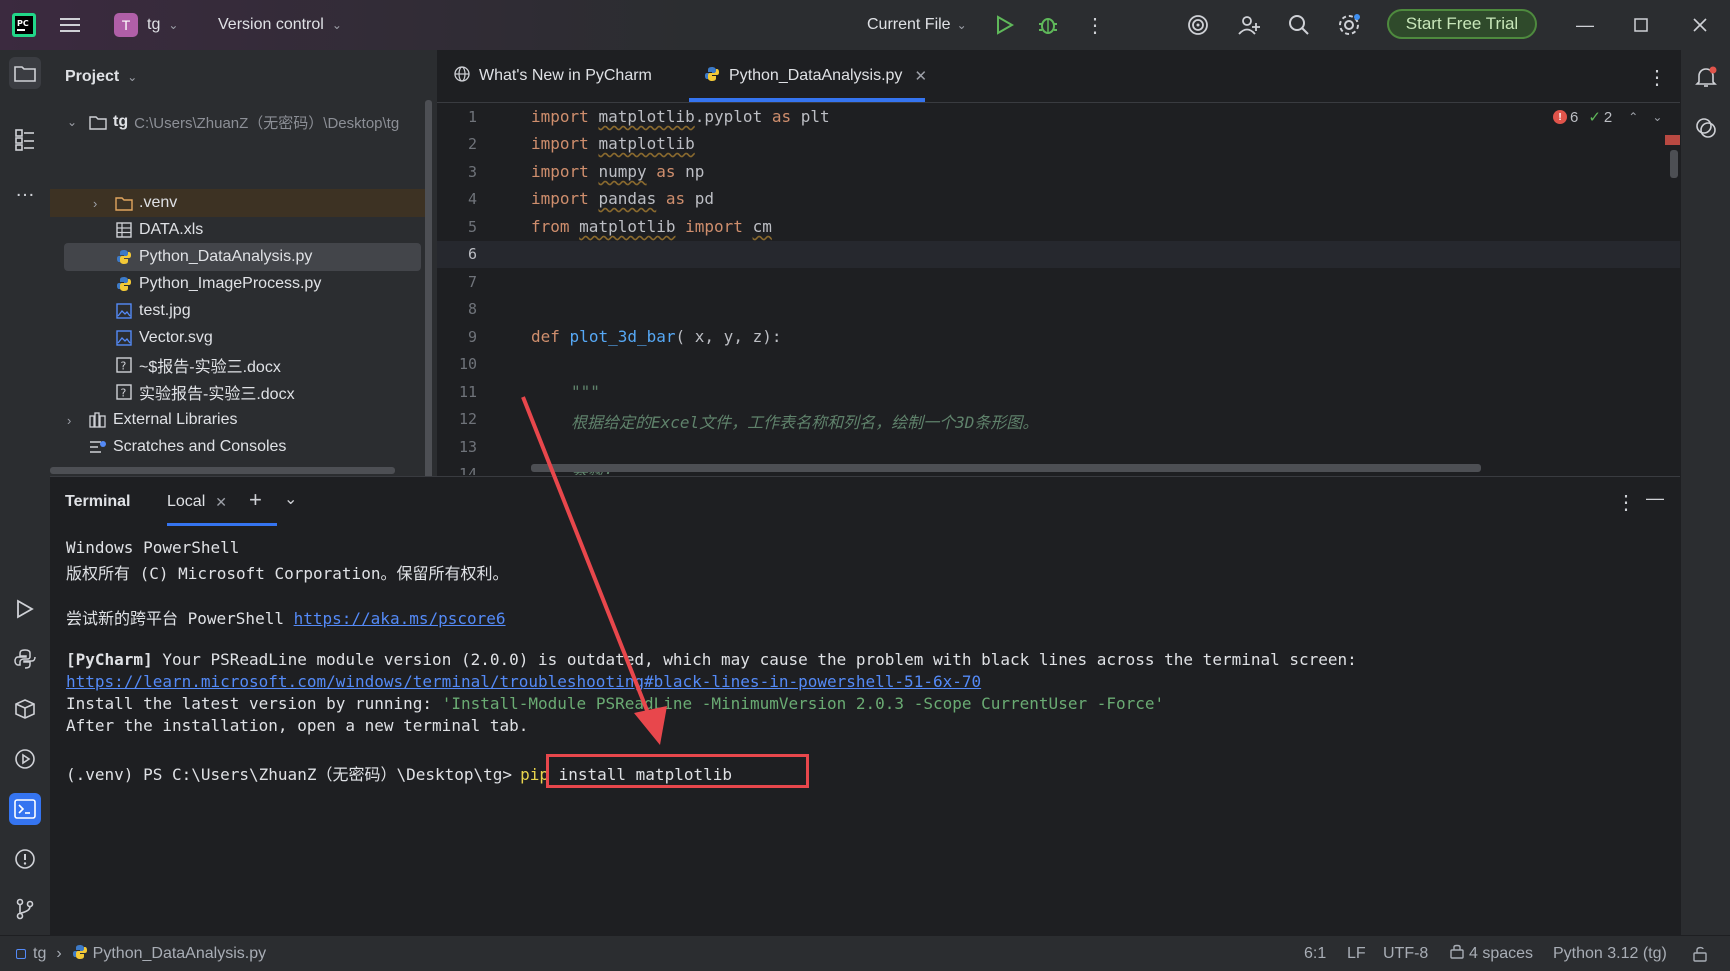  Describe the element at coordinates (1610, 953) in the screenshot. I see `python-interpreter: Python 3.12 (tg)` at that location.